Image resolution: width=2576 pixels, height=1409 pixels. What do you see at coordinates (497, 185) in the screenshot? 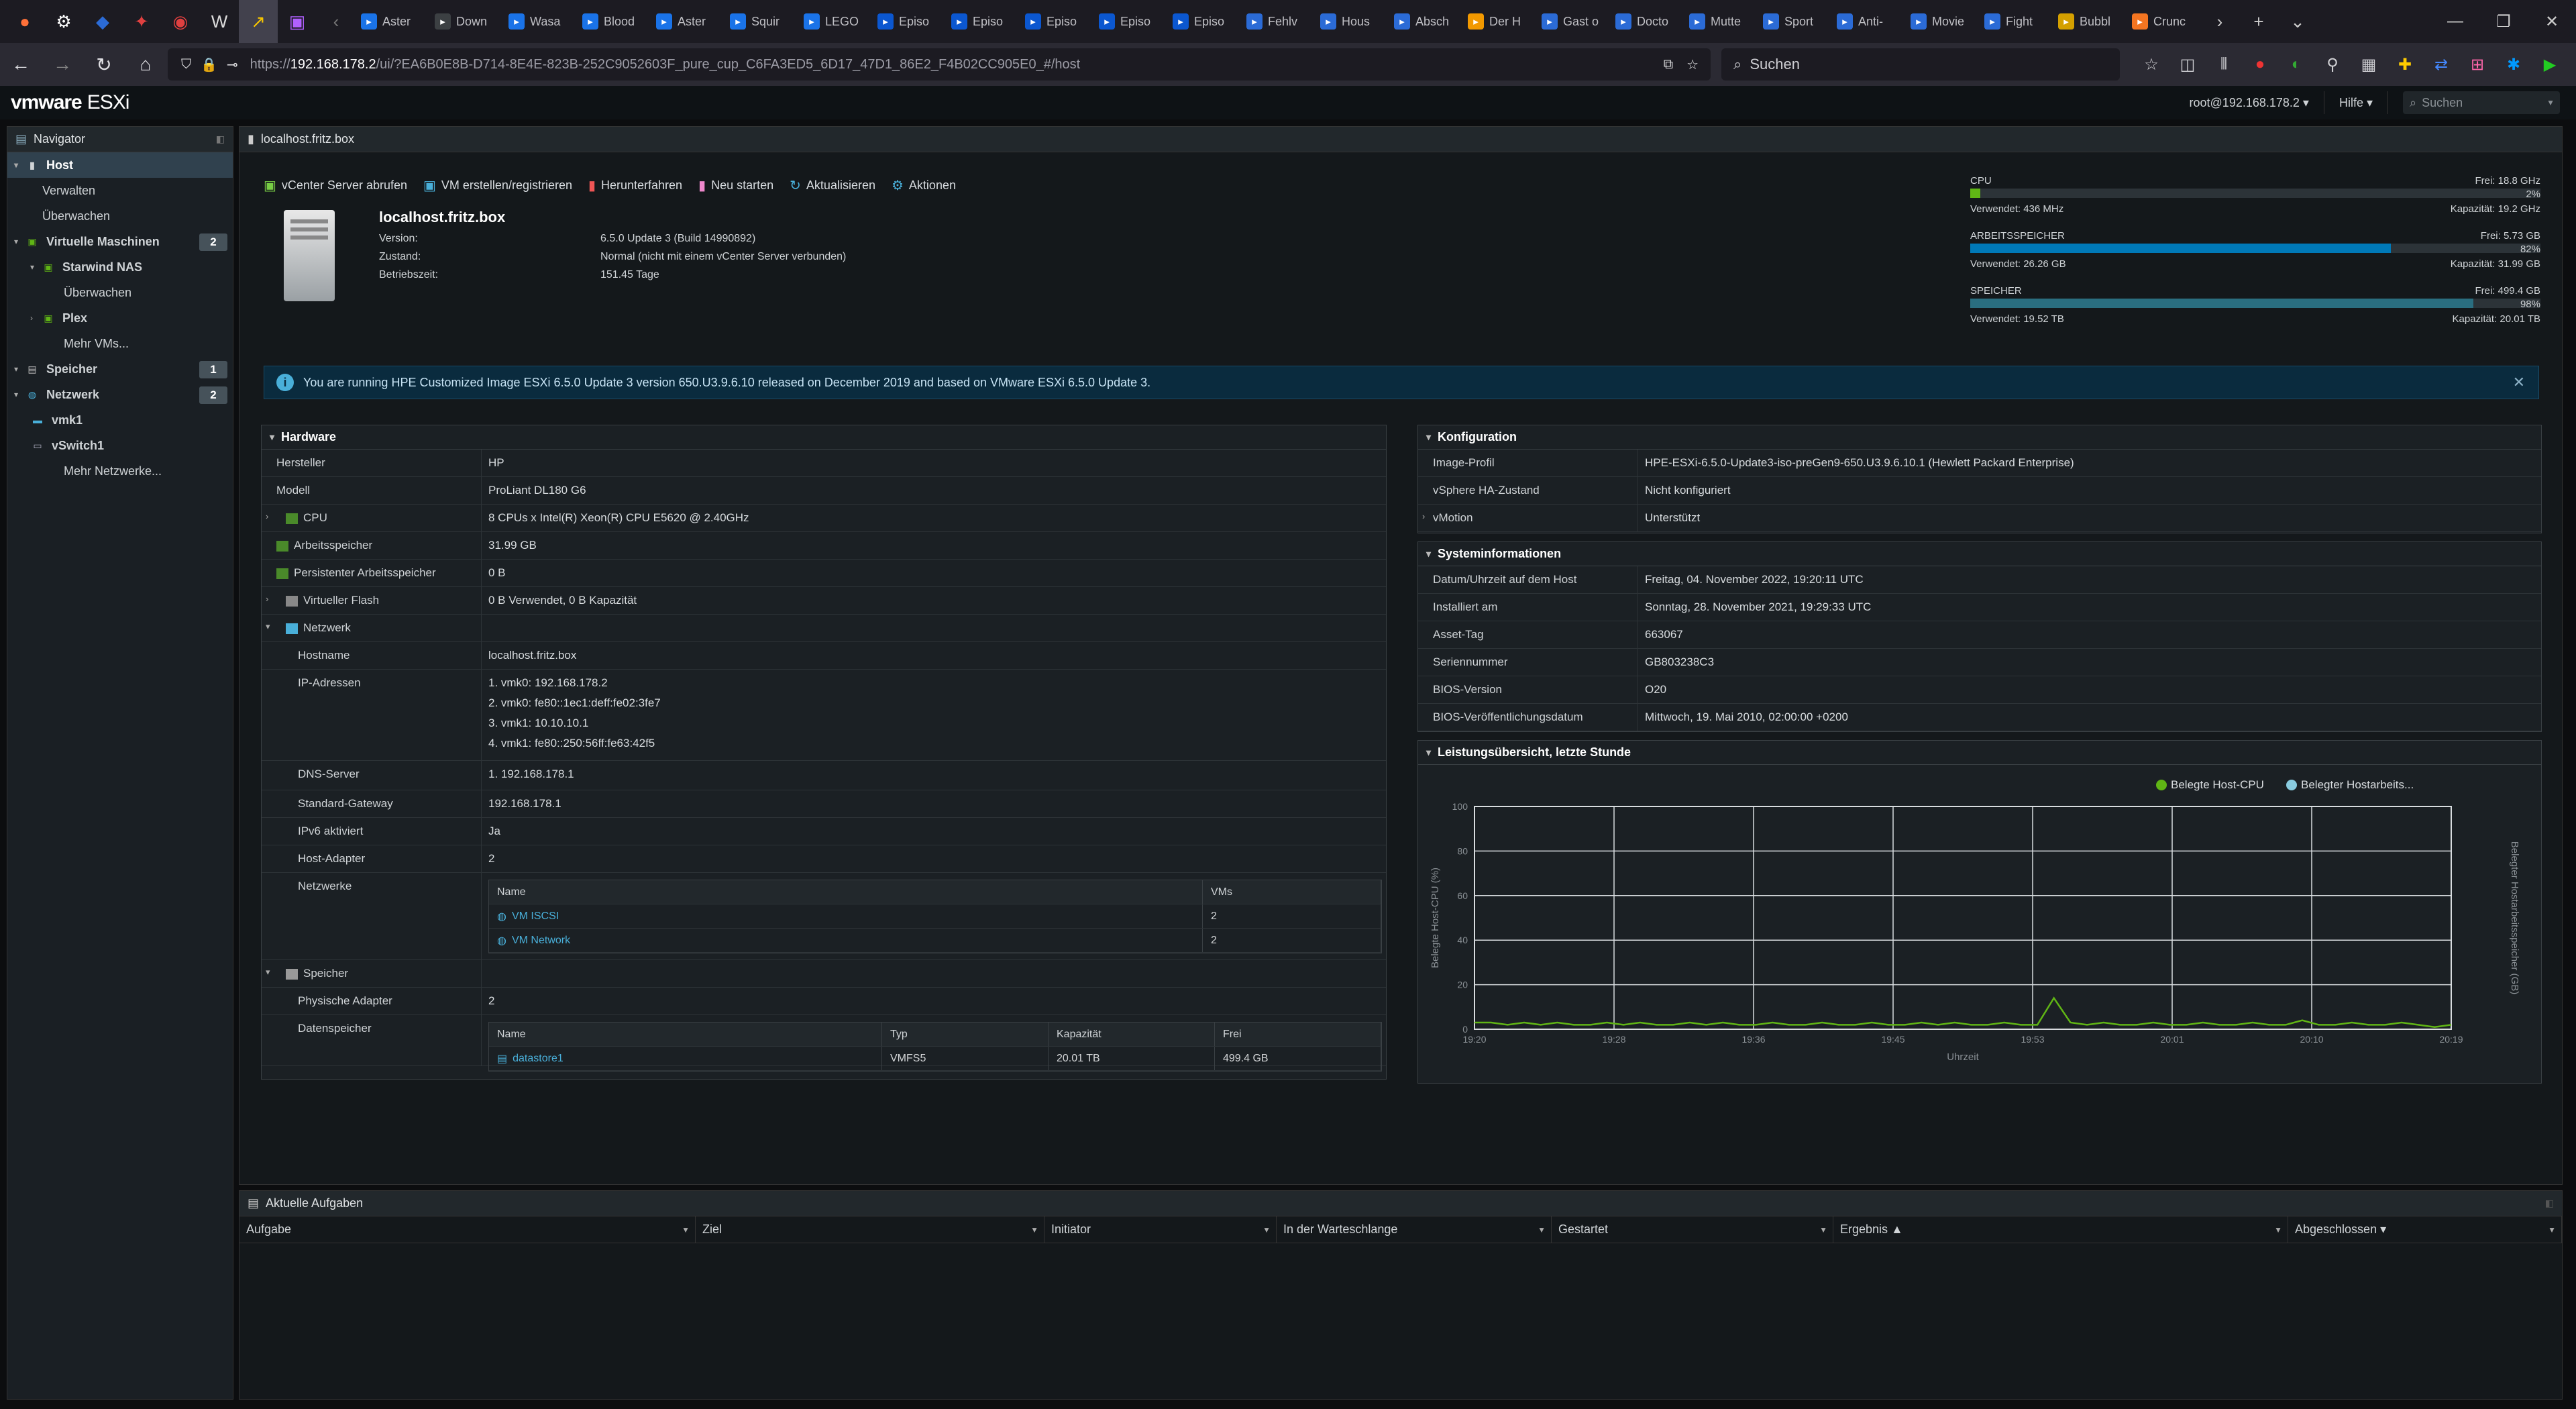
I see `toolbar-button-1: ▣ VM erstellen/registrieren` at bounding box center [497, 185].